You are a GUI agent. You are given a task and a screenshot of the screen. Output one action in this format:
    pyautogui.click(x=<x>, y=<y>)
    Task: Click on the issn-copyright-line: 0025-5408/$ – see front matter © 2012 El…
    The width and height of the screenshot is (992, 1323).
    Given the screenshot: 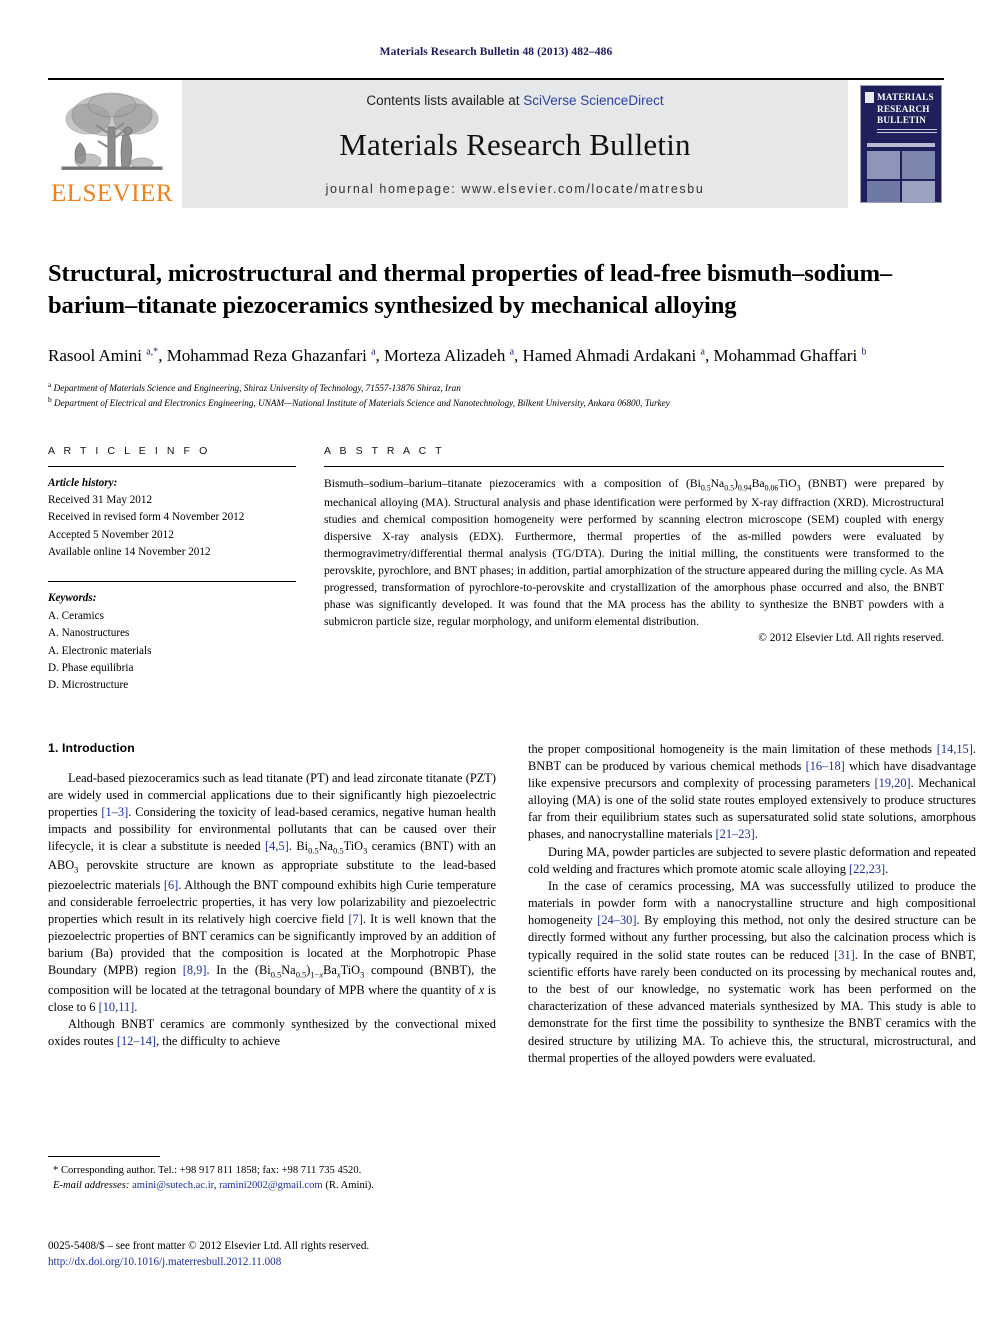 What is the action you would take?
    pyautogui.click(x=209, y=1246)
    